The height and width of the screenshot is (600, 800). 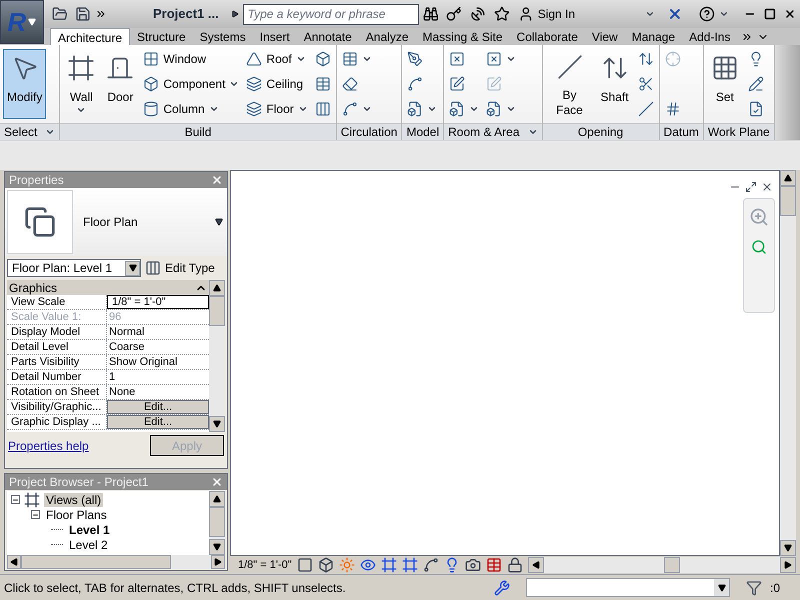 What do you see at coordinates (739, 131) in the screenshot?
I see `panel-label: Work Plane` at bounding box center [739, 131].